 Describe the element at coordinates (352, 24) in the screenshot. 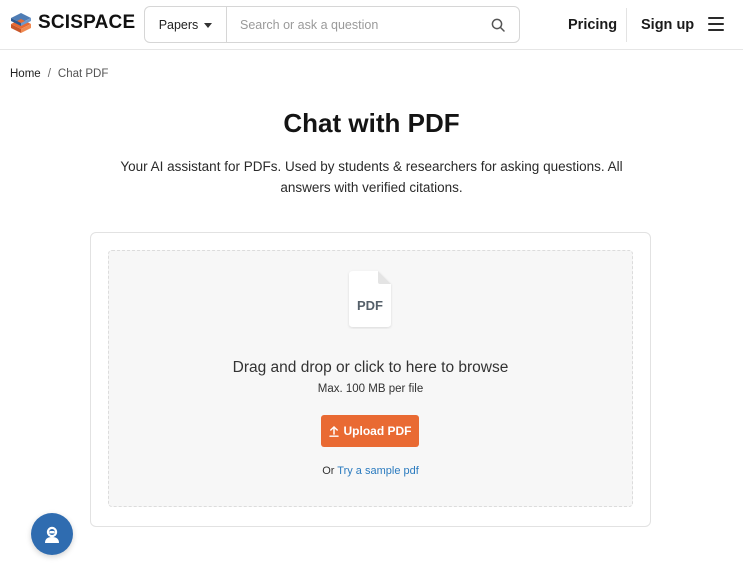

I see `search-input` at that location.